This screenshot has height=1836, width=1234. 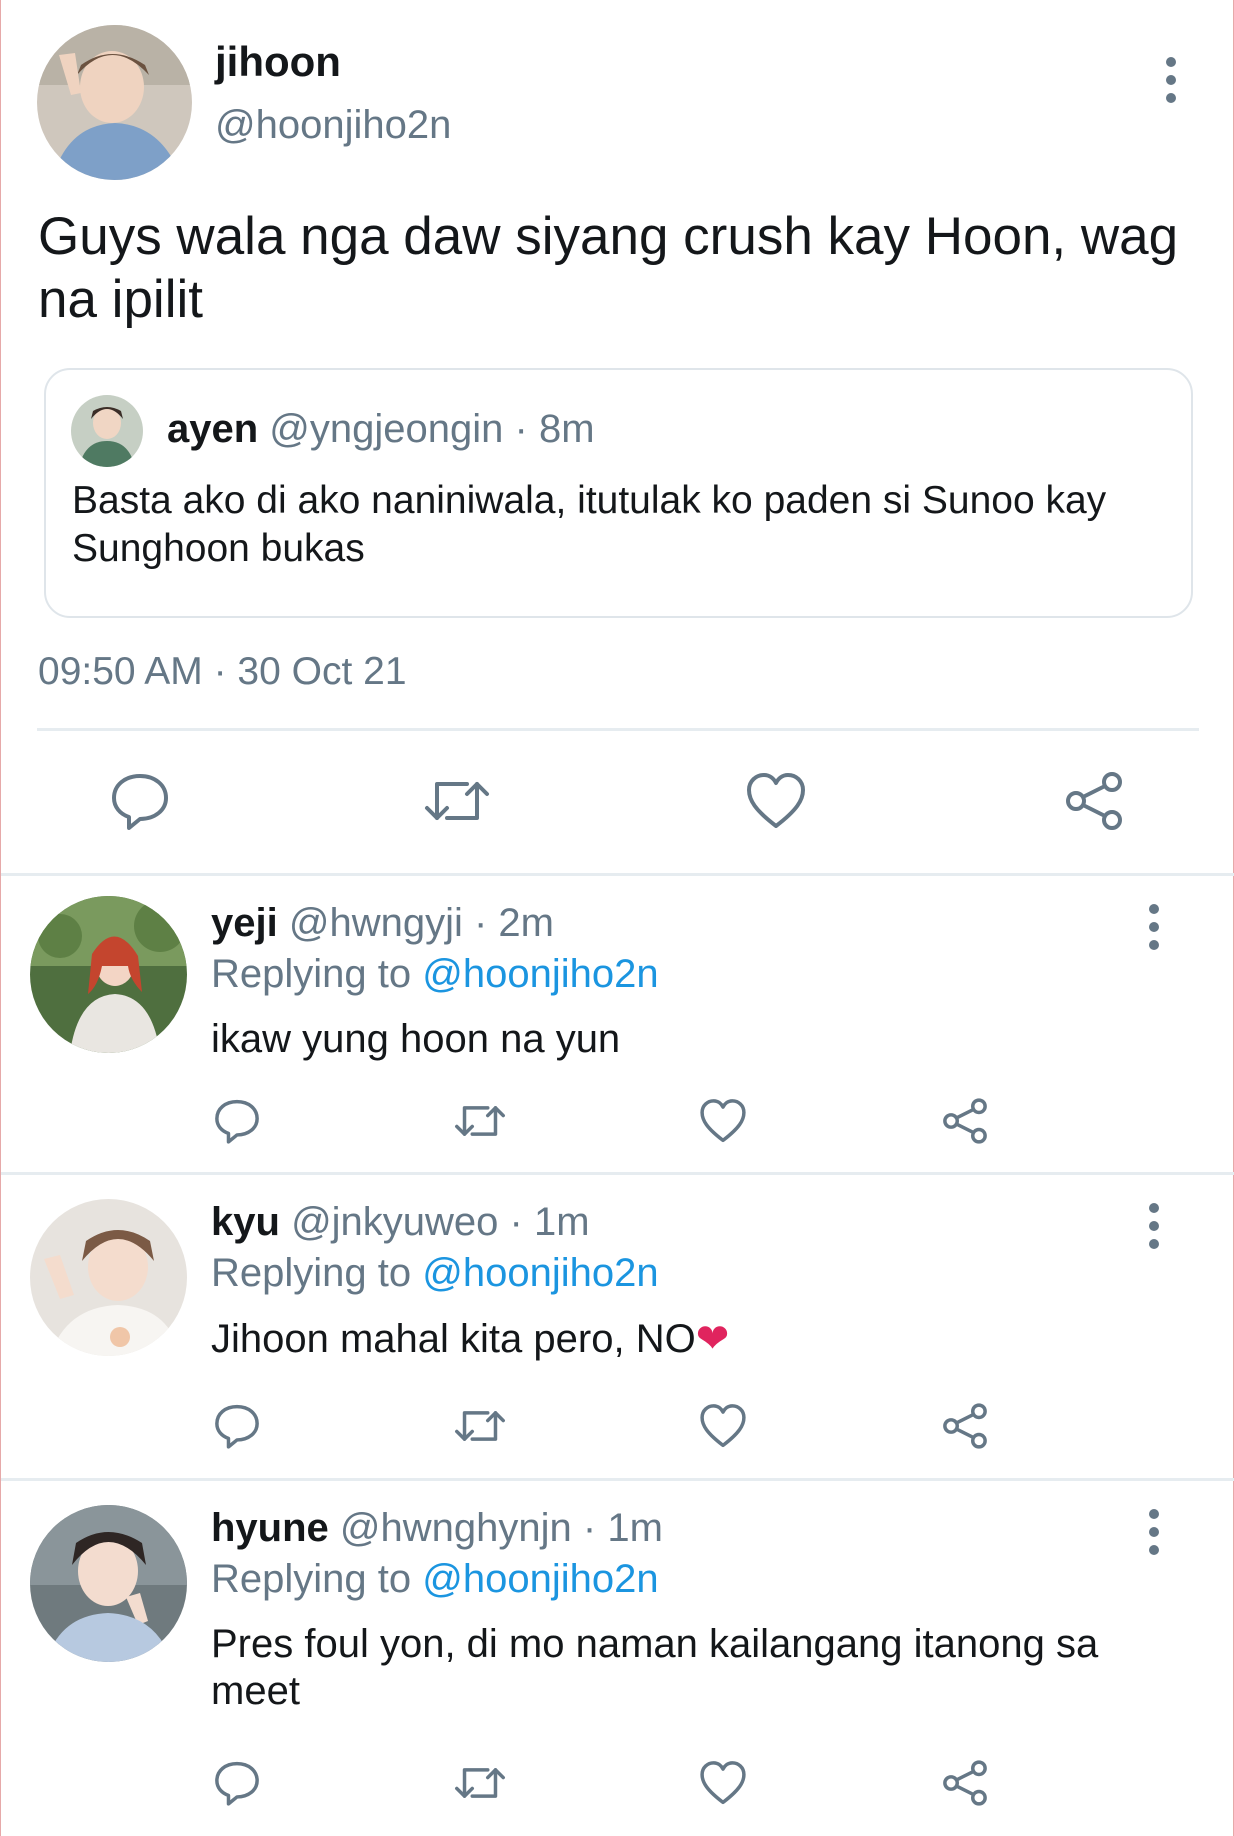 I want to click on reply-text-content: Jihoon mahal kita pero, NO, so click(x=453, y=1339).